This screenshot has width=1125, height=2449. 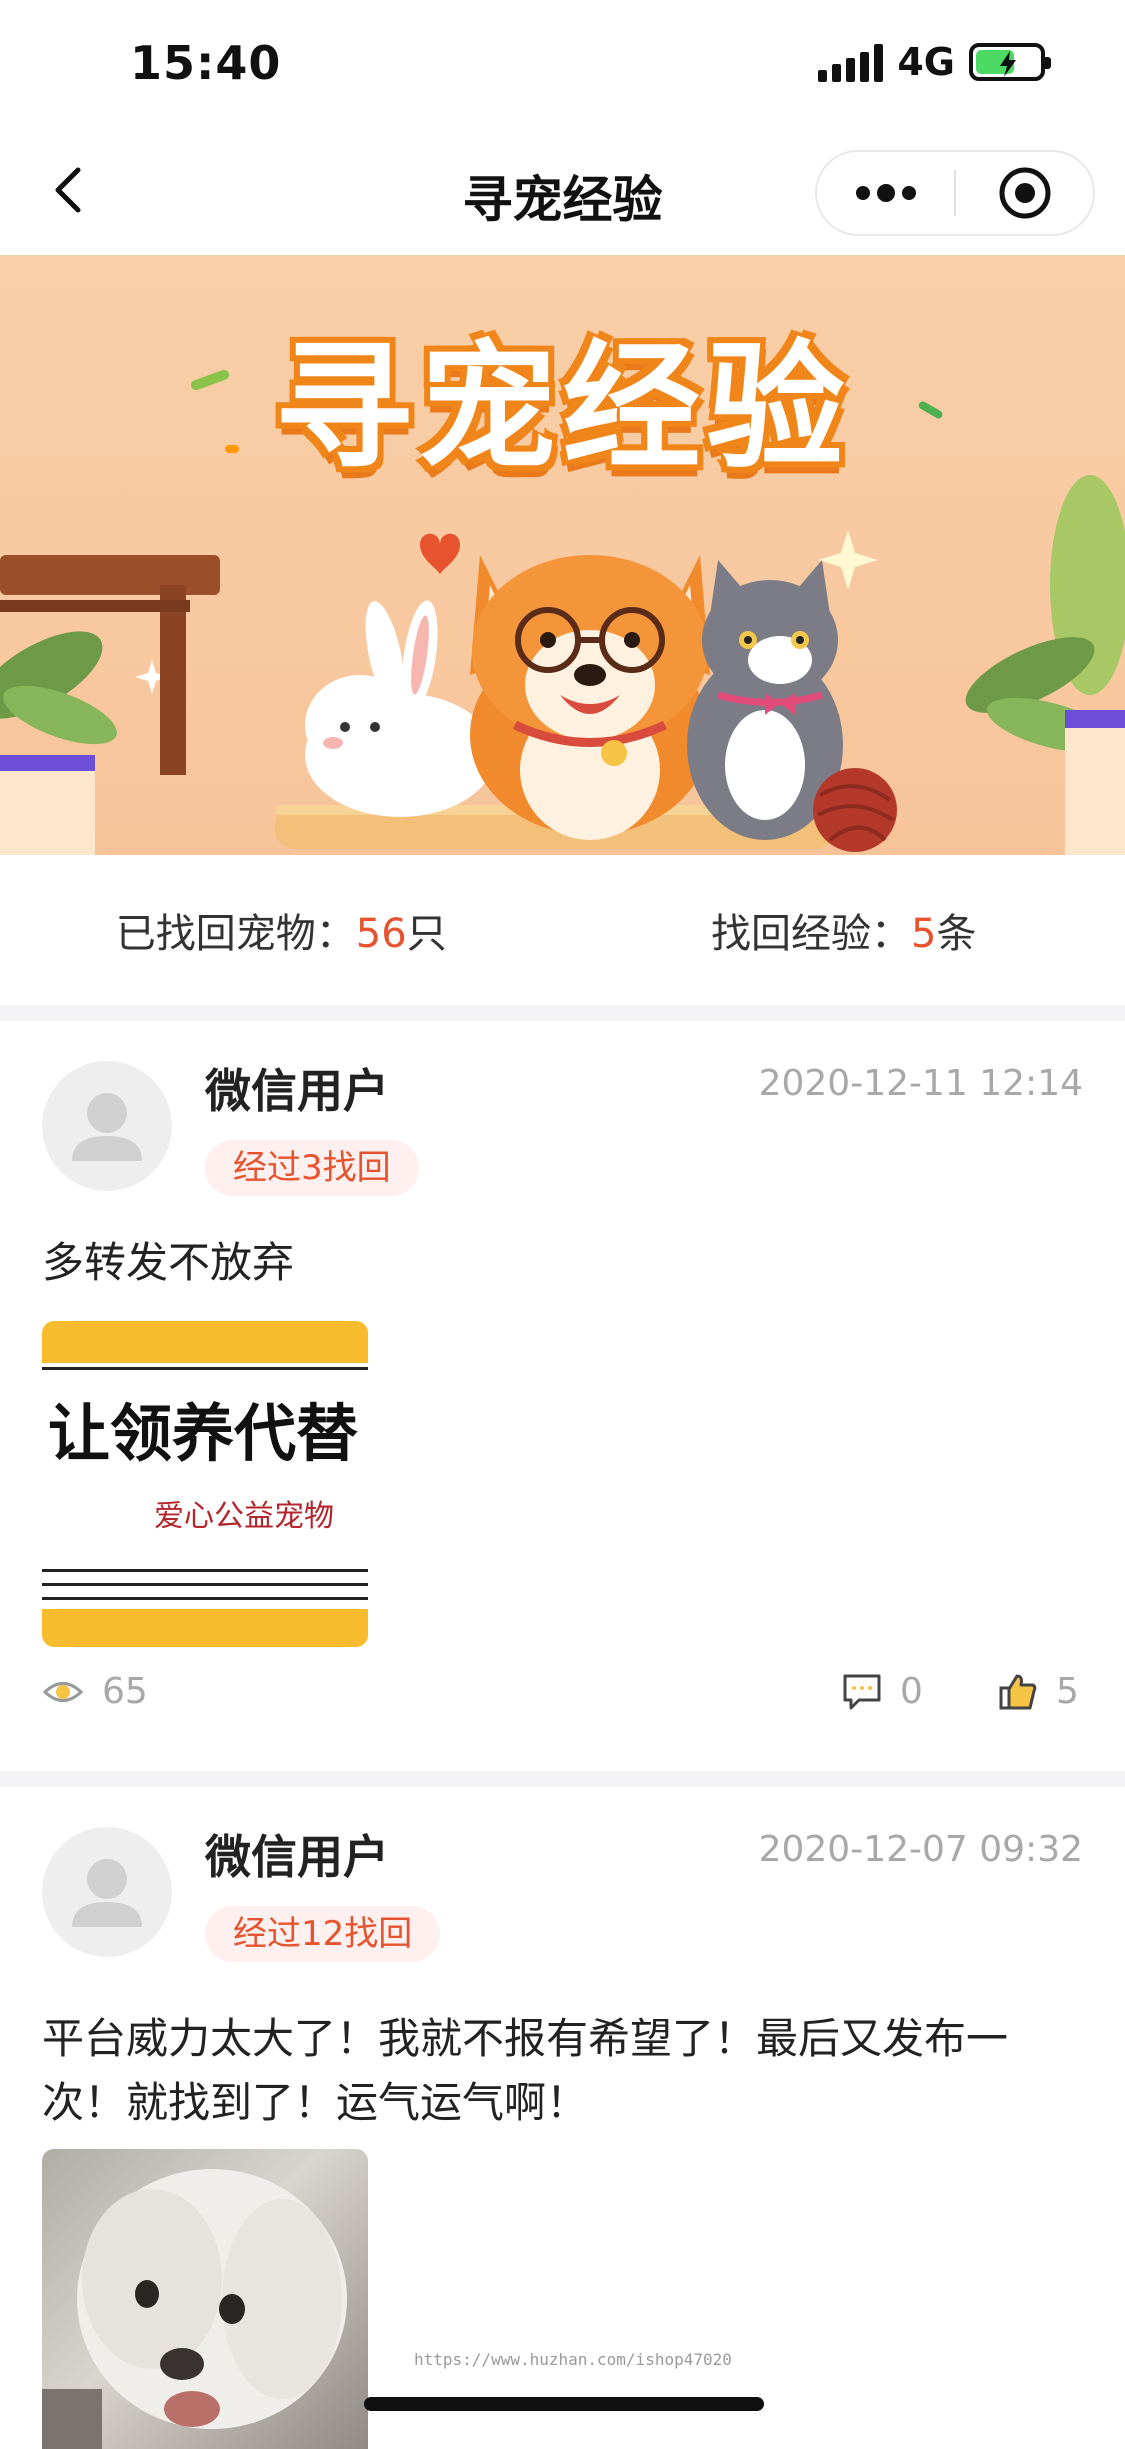 I want to click on found-after-tag: 经过3找回, so click(x=312, y=1168).